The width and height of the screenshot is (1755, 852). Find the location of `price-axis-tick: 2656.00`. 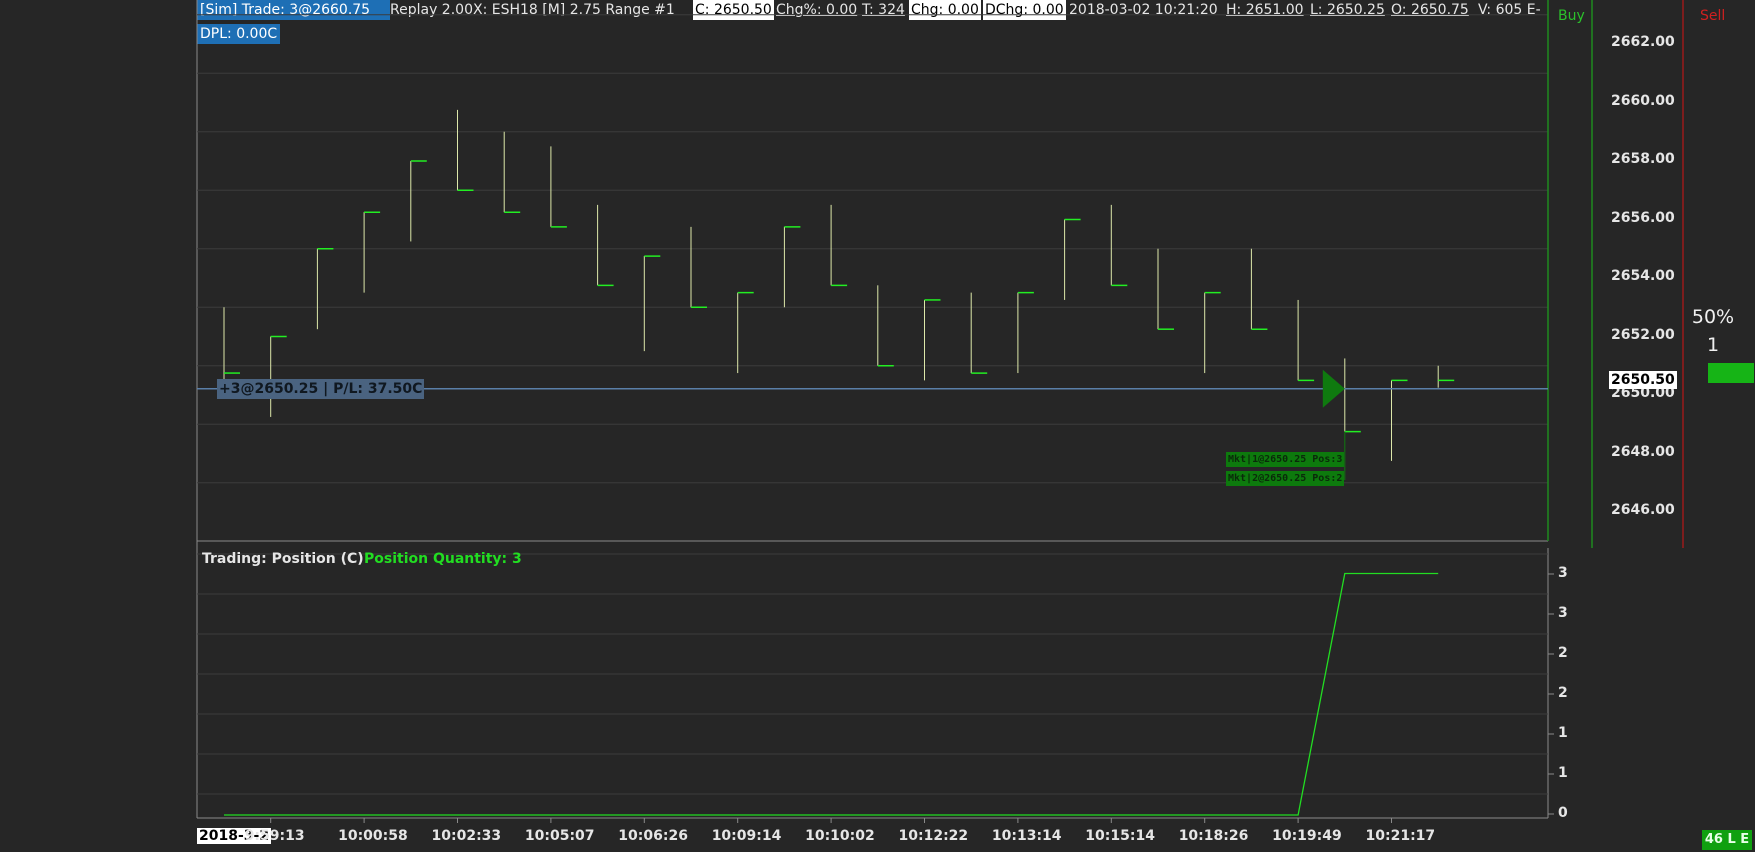

price-axis-tick: 2656.00 is located at coordinates (1643, 217).